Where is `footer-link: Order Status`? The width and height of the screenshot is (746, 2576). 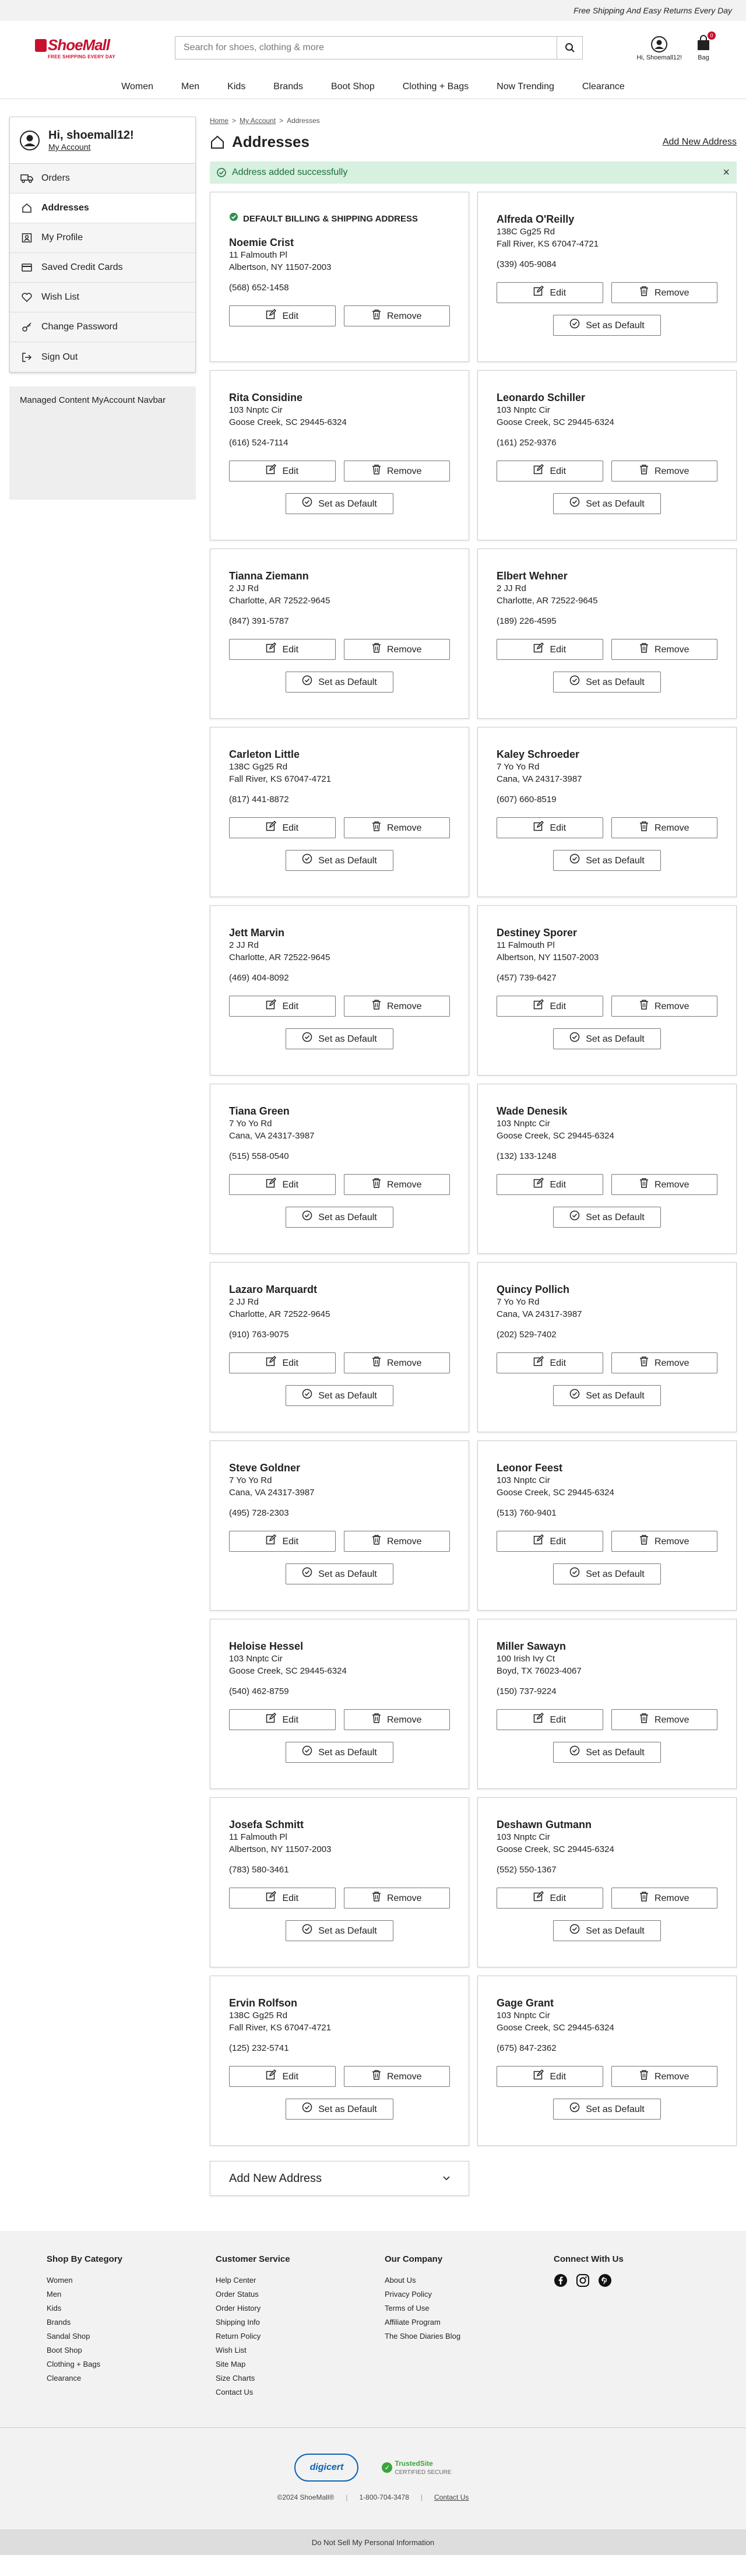
footer-link: Order Status is located at coordinates (300, 2294).